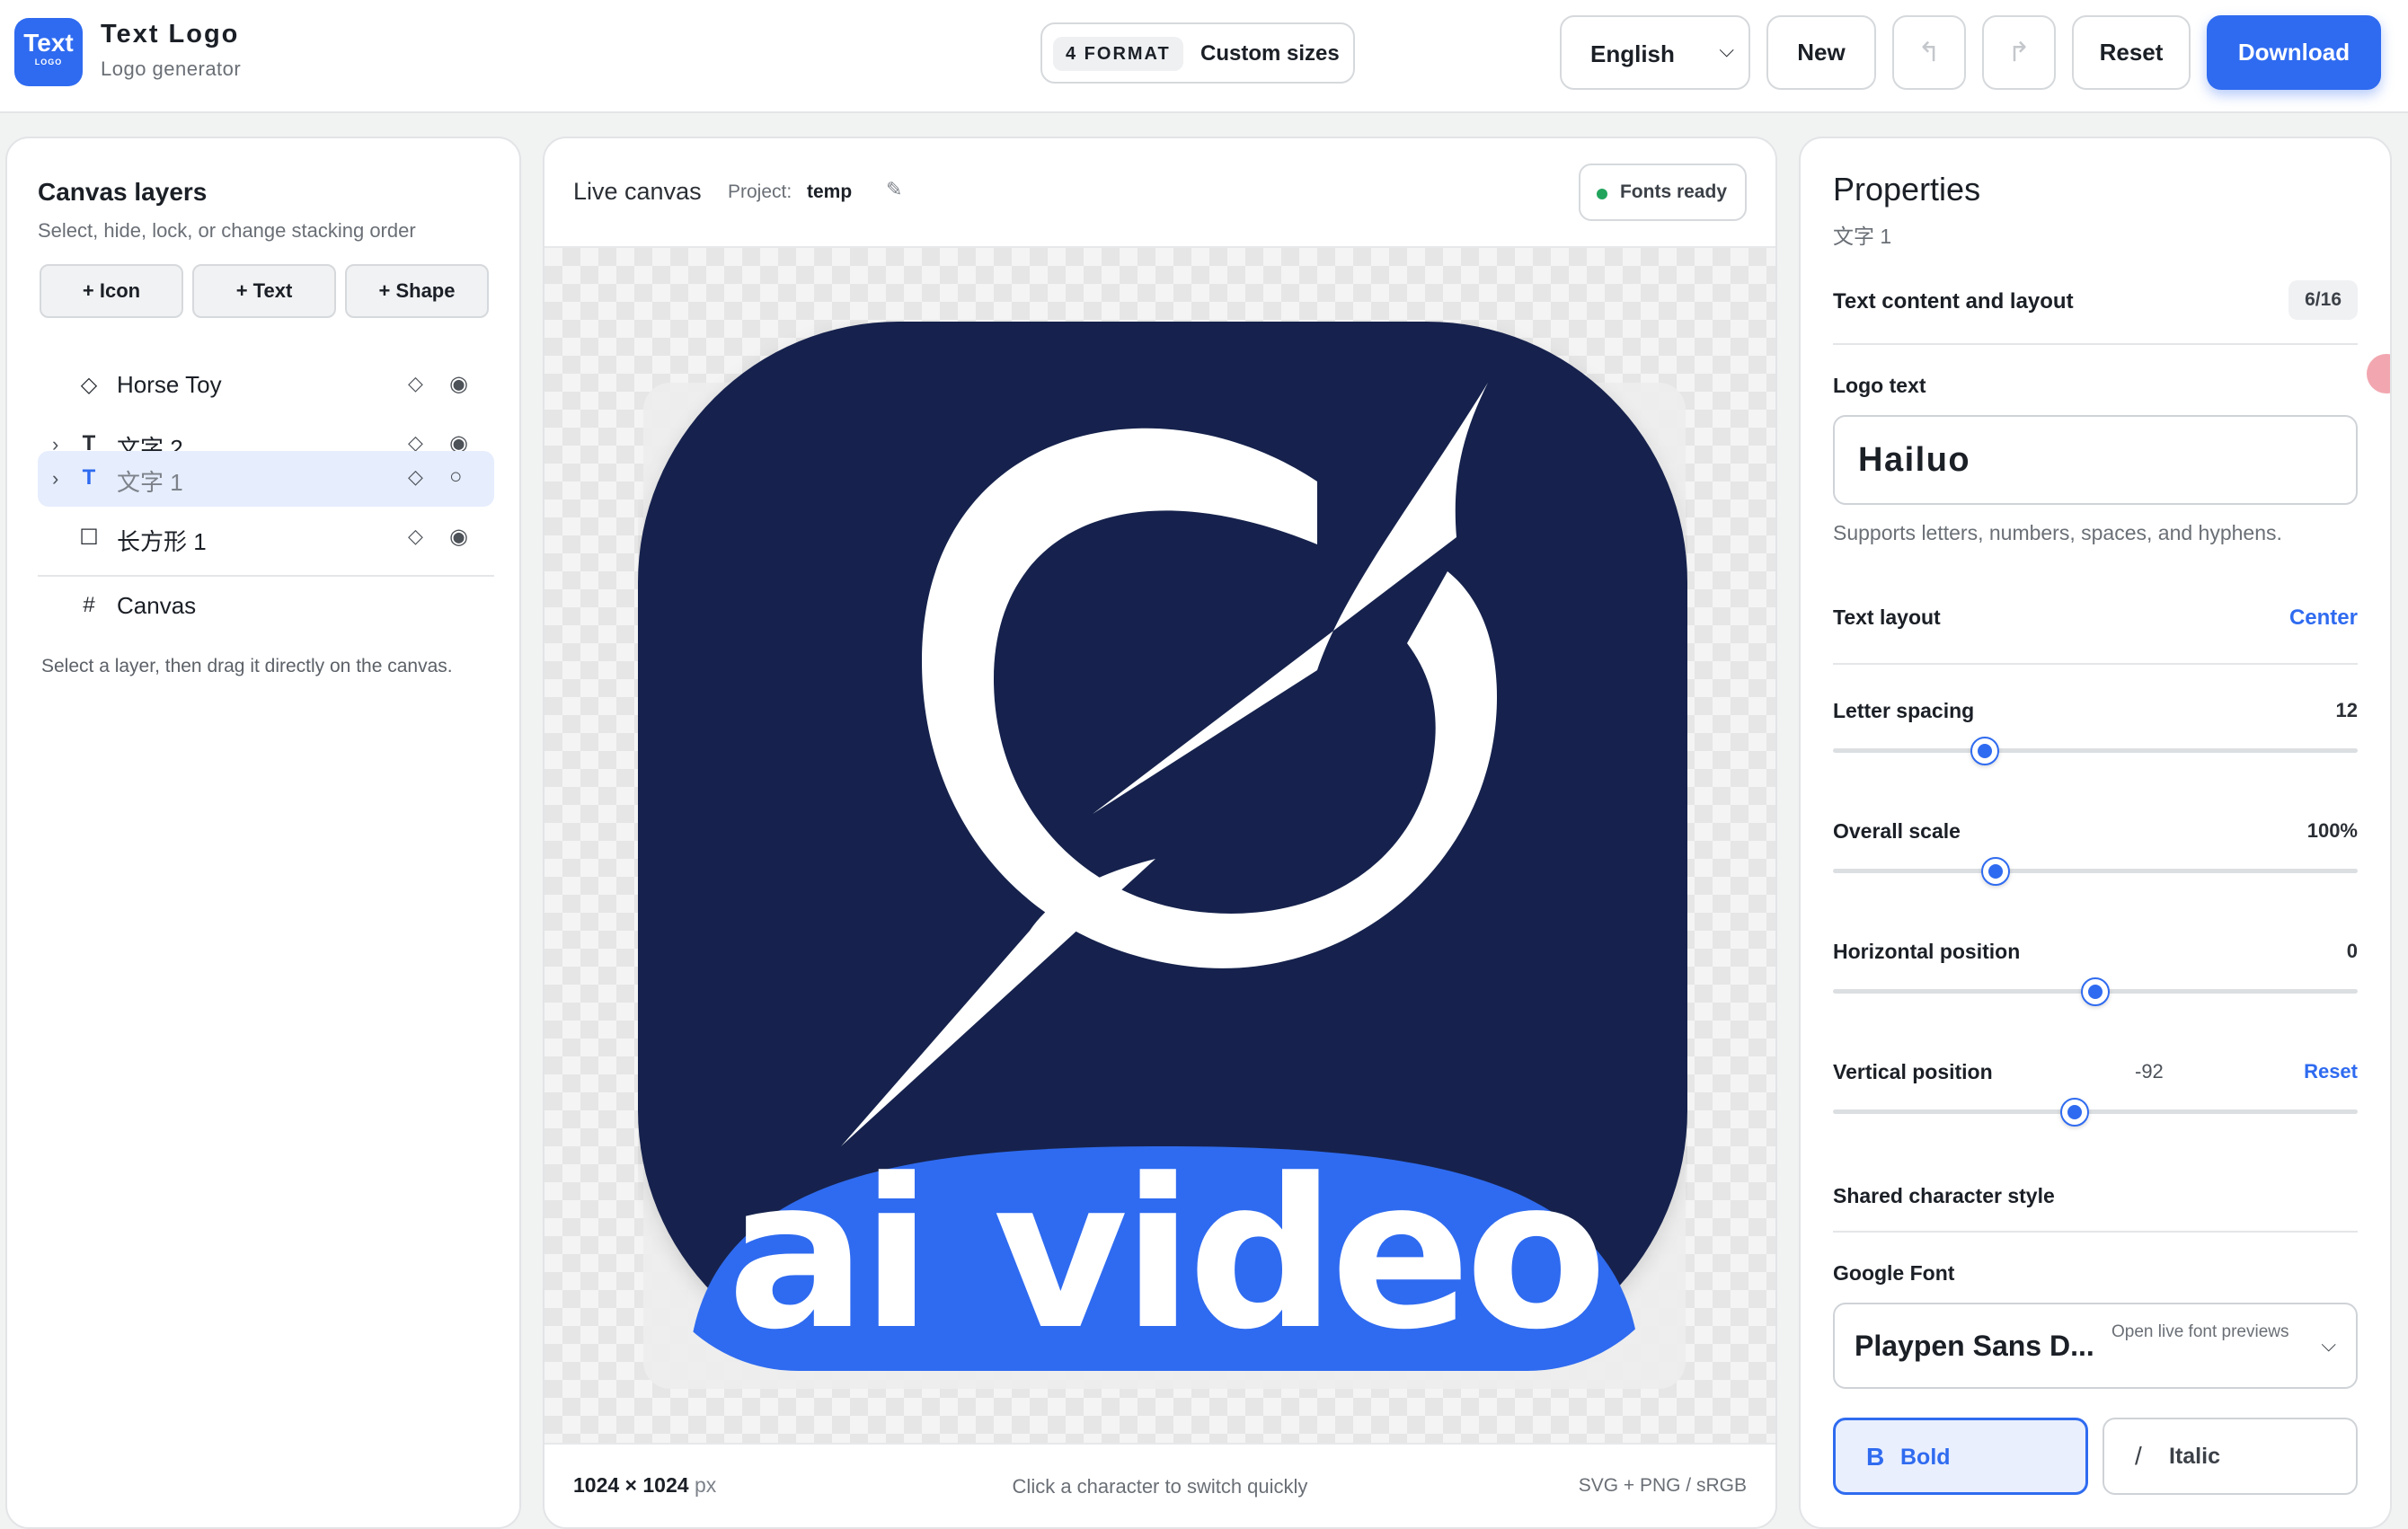 Image resolution: width=2408 pixels, height=1529 pixels. What do you see at coordinates (89, 385) in the screenshot?
I see `diamond-icon: ◇` at bounding box center [89, 385].